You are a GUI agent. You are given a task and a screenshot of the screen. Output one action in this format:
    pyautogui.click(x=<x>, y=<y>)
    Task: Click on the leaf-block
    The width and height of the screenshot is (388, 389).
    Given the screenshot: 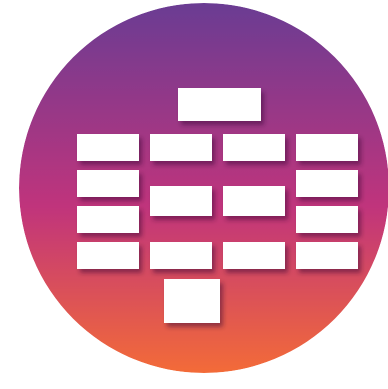 What is the action you would take?
    pyautogui.click(x=192, y=301)
    